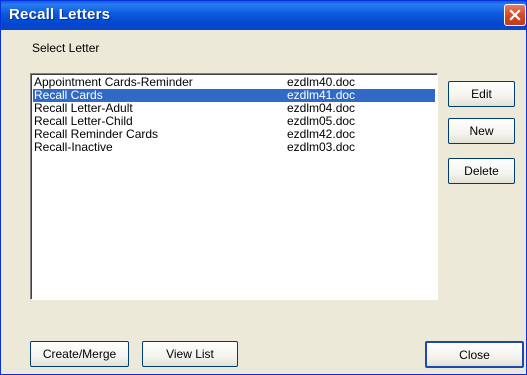 This screenshot has width=527, height=375. Describe the element at coordinates (481, 131) in the screenshot. I see `new-button: New` at that location.